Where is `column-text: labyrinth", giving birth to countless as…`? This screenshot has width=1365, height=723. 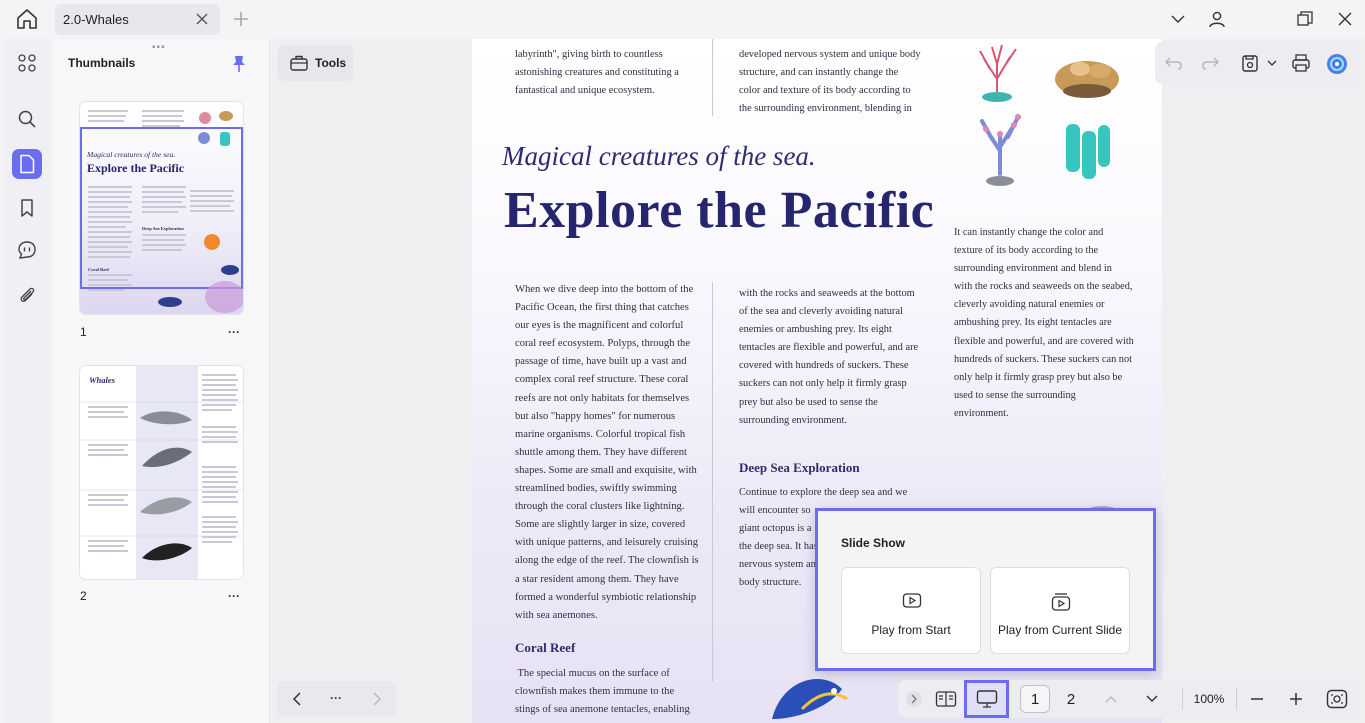
column-text: labyrinth", giving birth to countless as… is located at coordinates (597, 73).